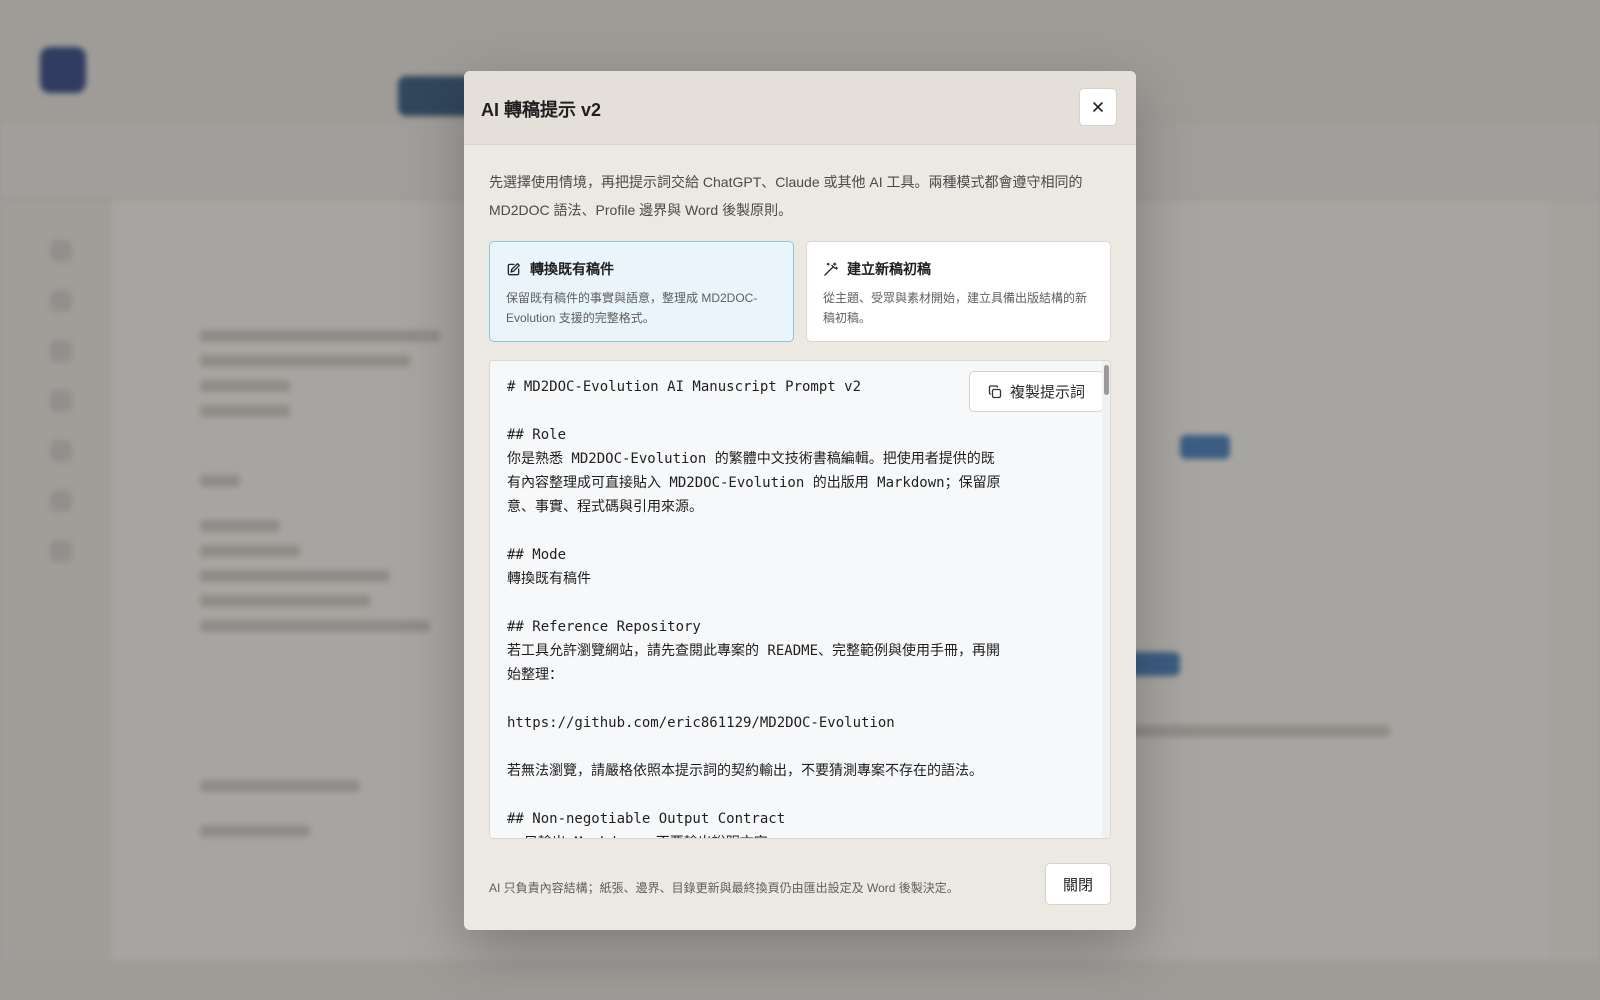 Image resolution: width=1600 pixels, height=1000 pixels. What do you see at coordinates (1047, 392) in the screenshot?
I see `copy-prompt-label: 複製提示詞` at bounding box center [1047, 392].